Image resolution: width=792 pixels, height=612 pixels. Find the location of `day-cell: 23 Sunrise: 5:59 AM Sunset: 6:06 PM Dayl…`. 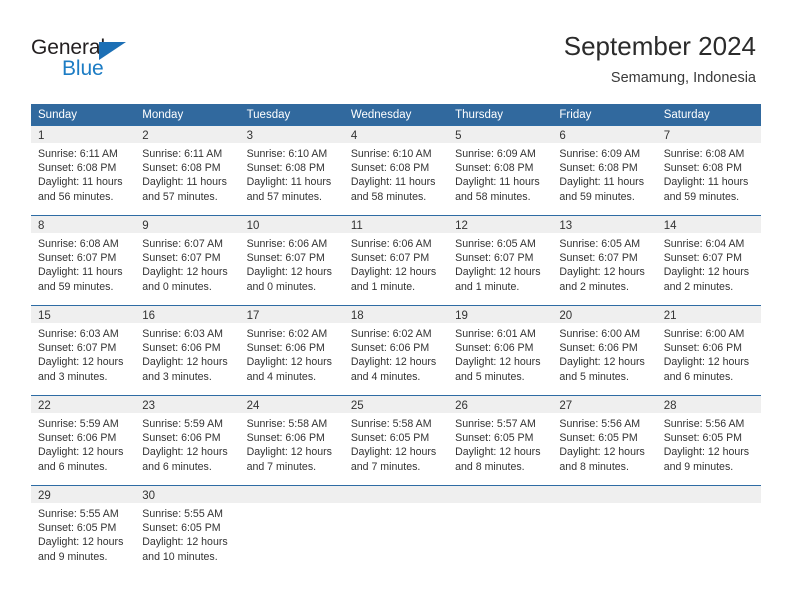

day-cell: 23 Sunrise: 5:59 AM Sunset: 6:06 PM Dayl… is located at coordinates (187, 440).